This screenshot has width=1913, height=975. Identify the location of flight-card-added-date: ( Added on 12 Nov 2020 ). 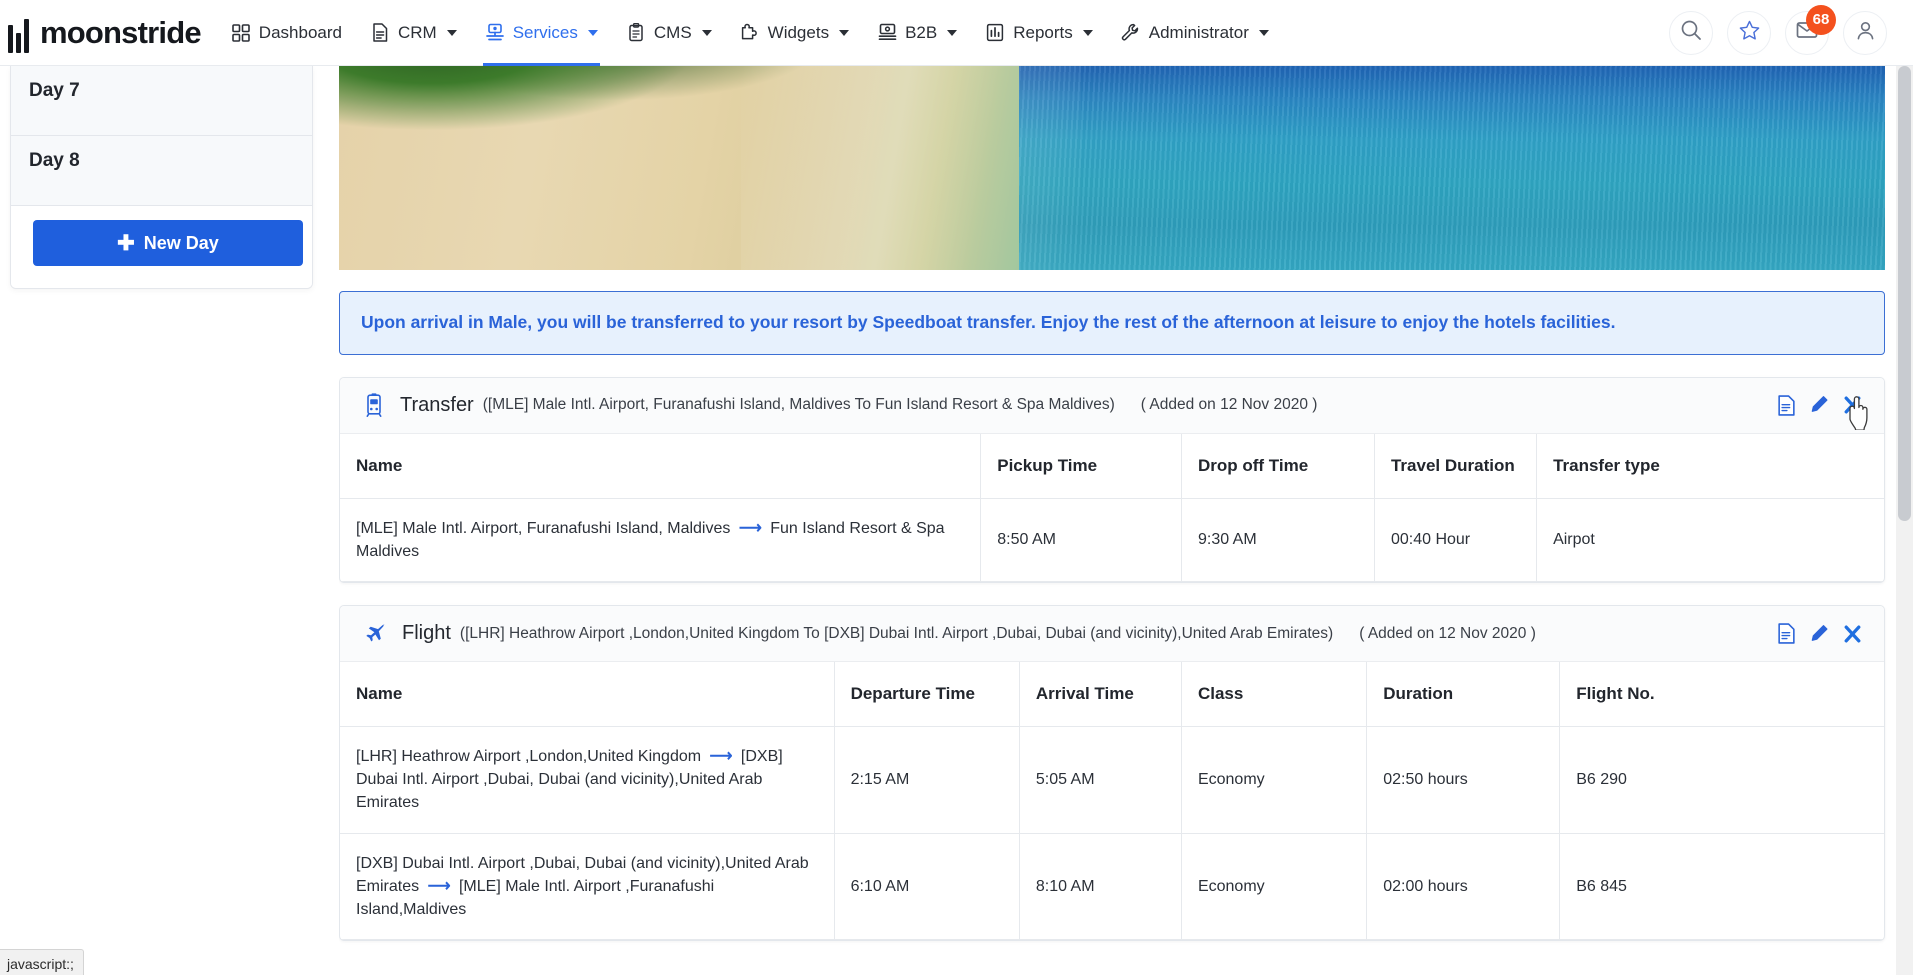
(1447, 633).